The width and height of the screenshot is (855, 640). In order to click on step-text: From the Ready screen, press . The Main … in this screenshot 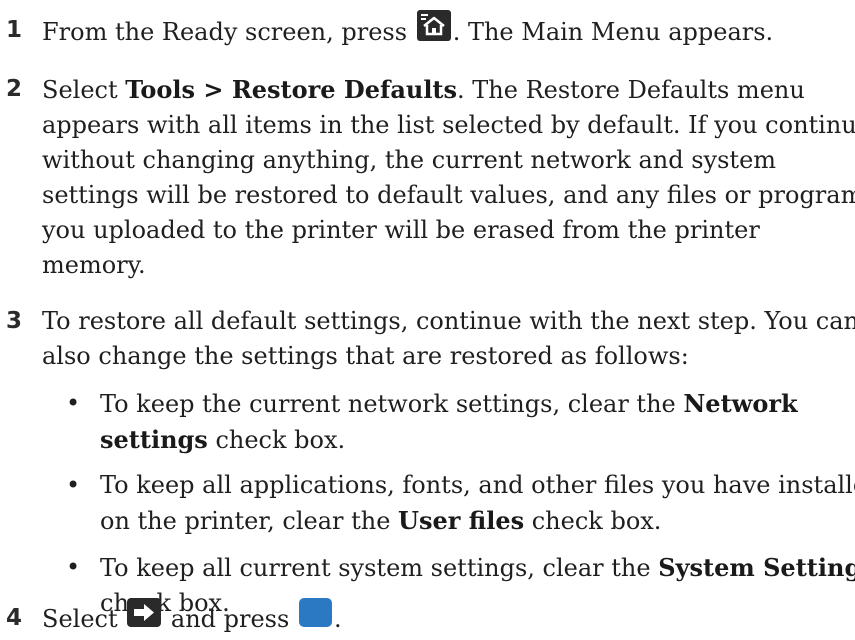, I will do `click(446, 32)`.